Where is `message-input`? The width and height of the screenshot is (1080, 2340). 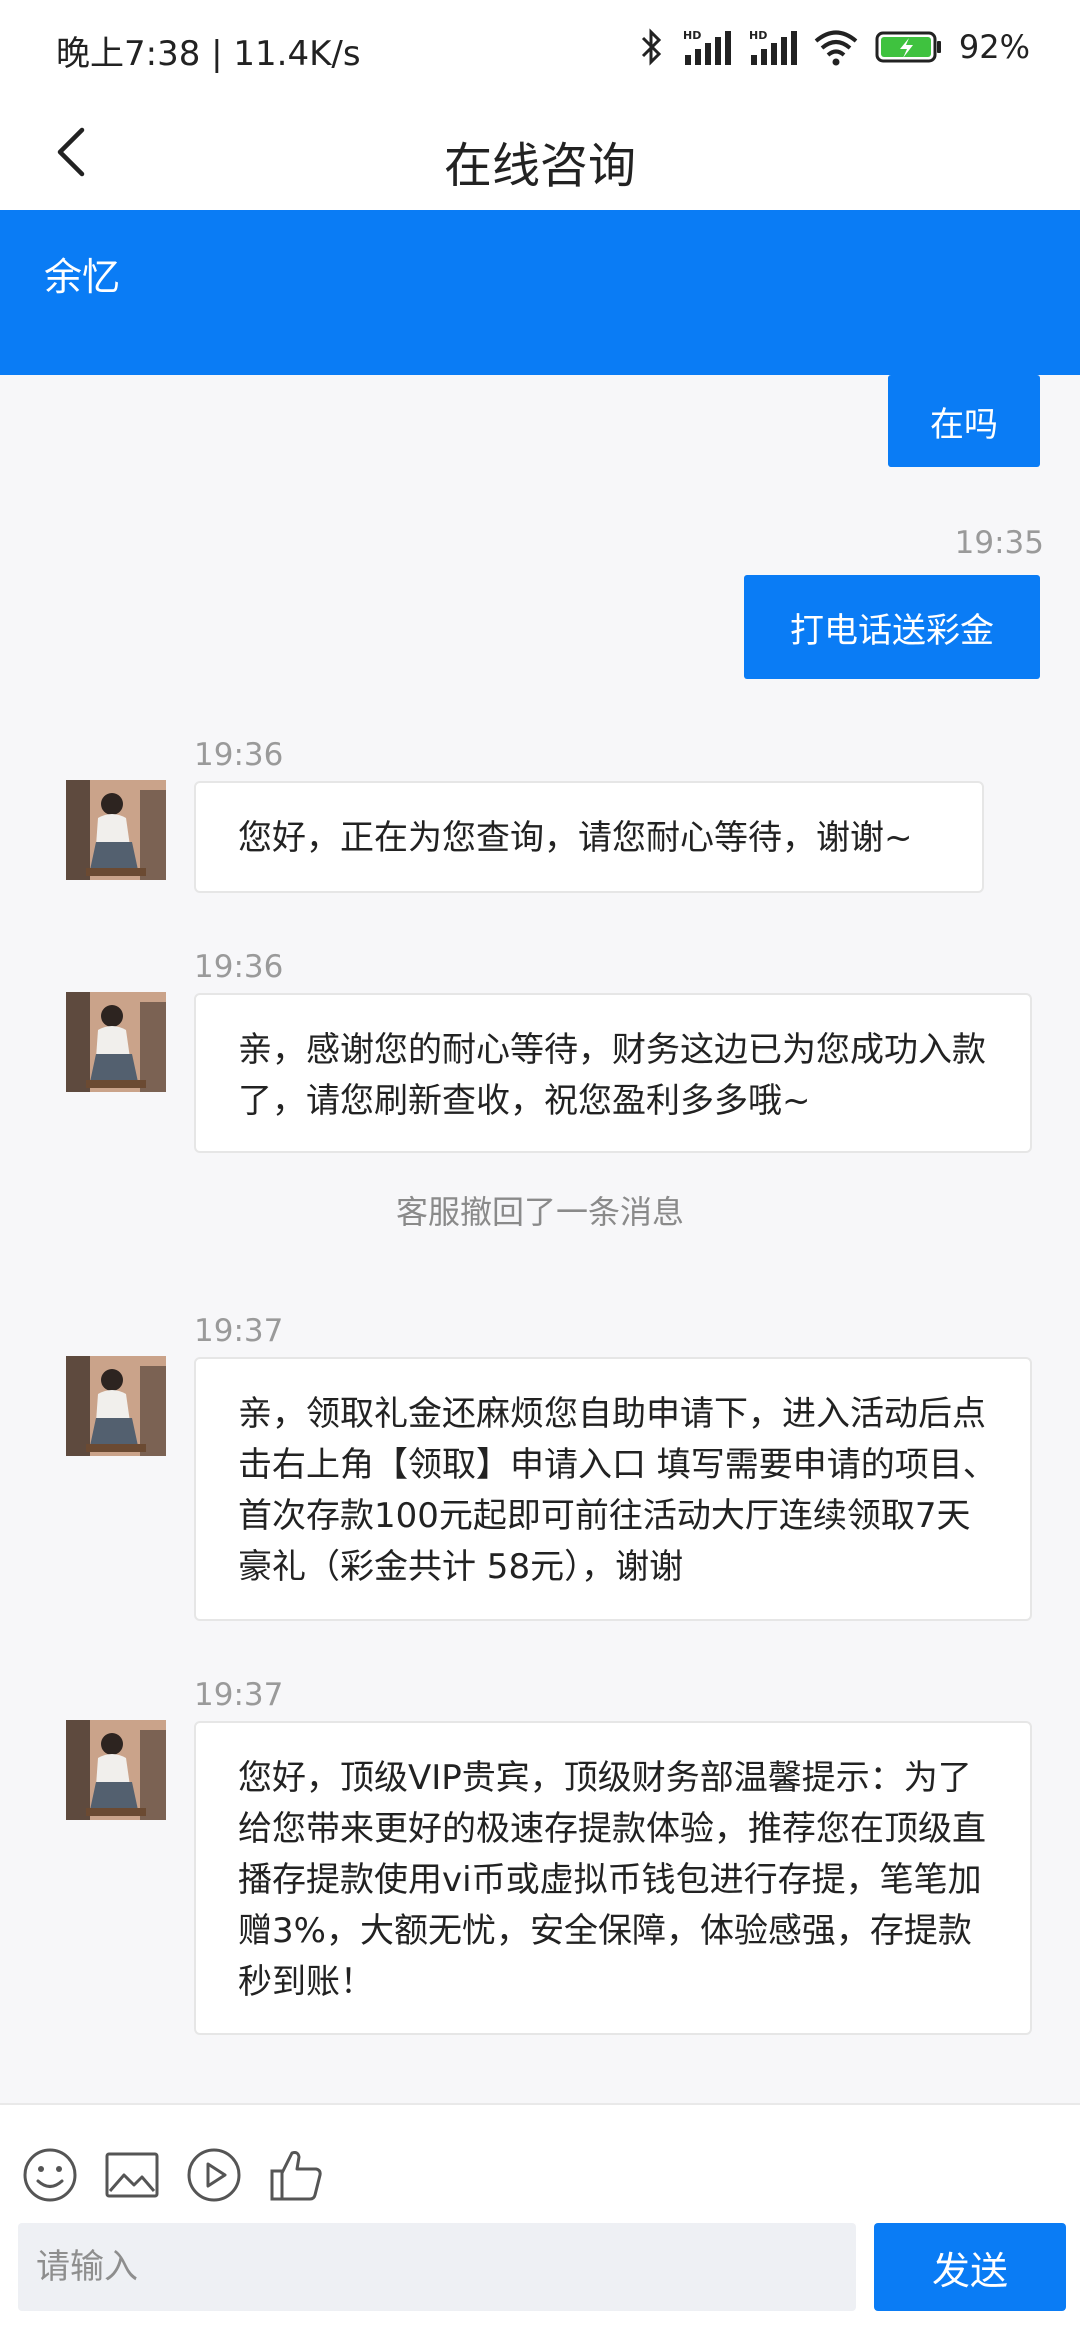
message-input is located at coordinates (437, 2267).